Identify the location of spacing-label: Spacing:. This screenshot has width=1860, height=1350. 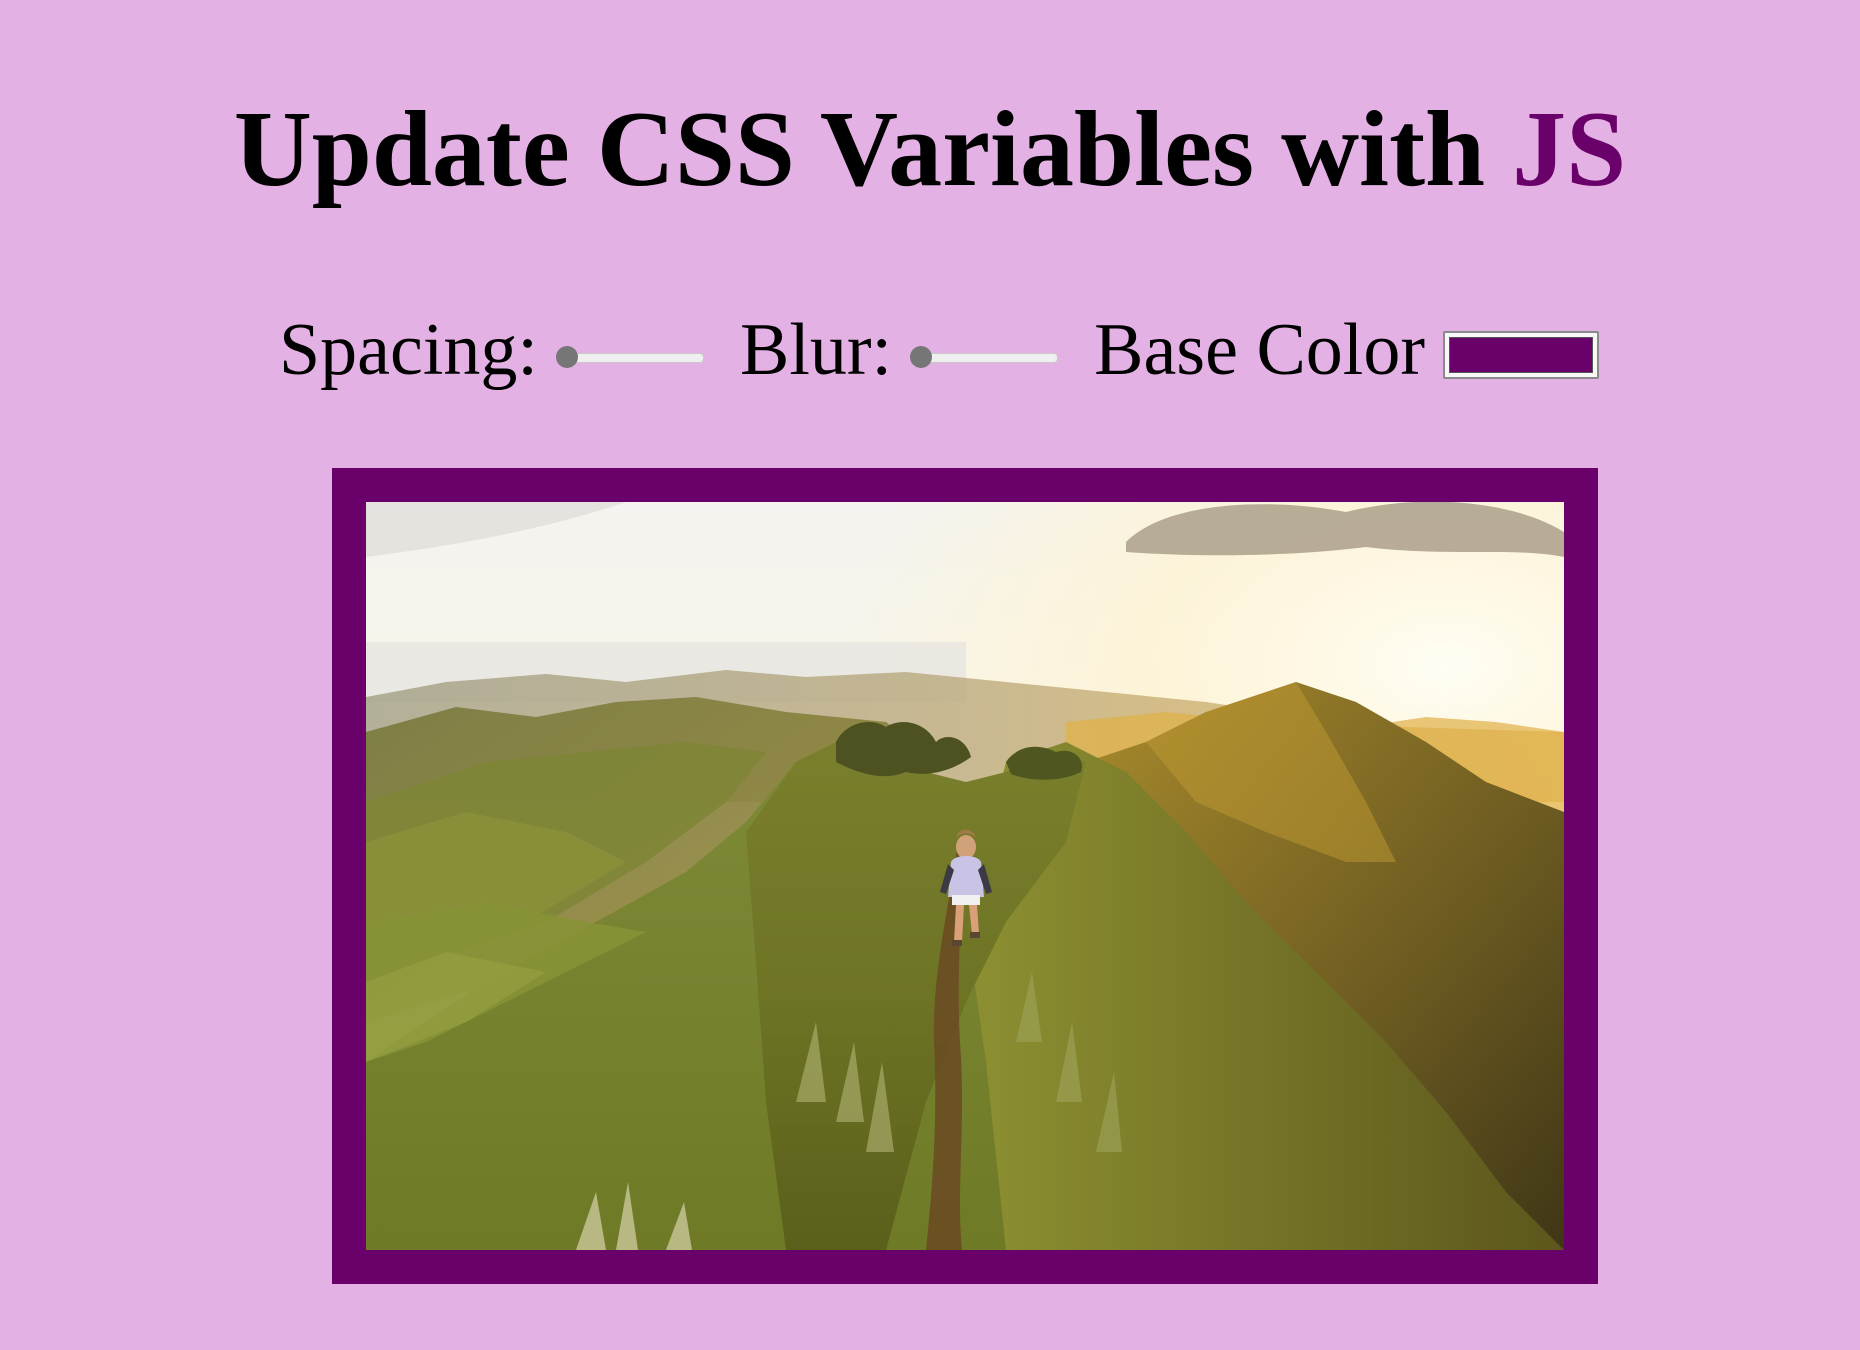
(408, 350).